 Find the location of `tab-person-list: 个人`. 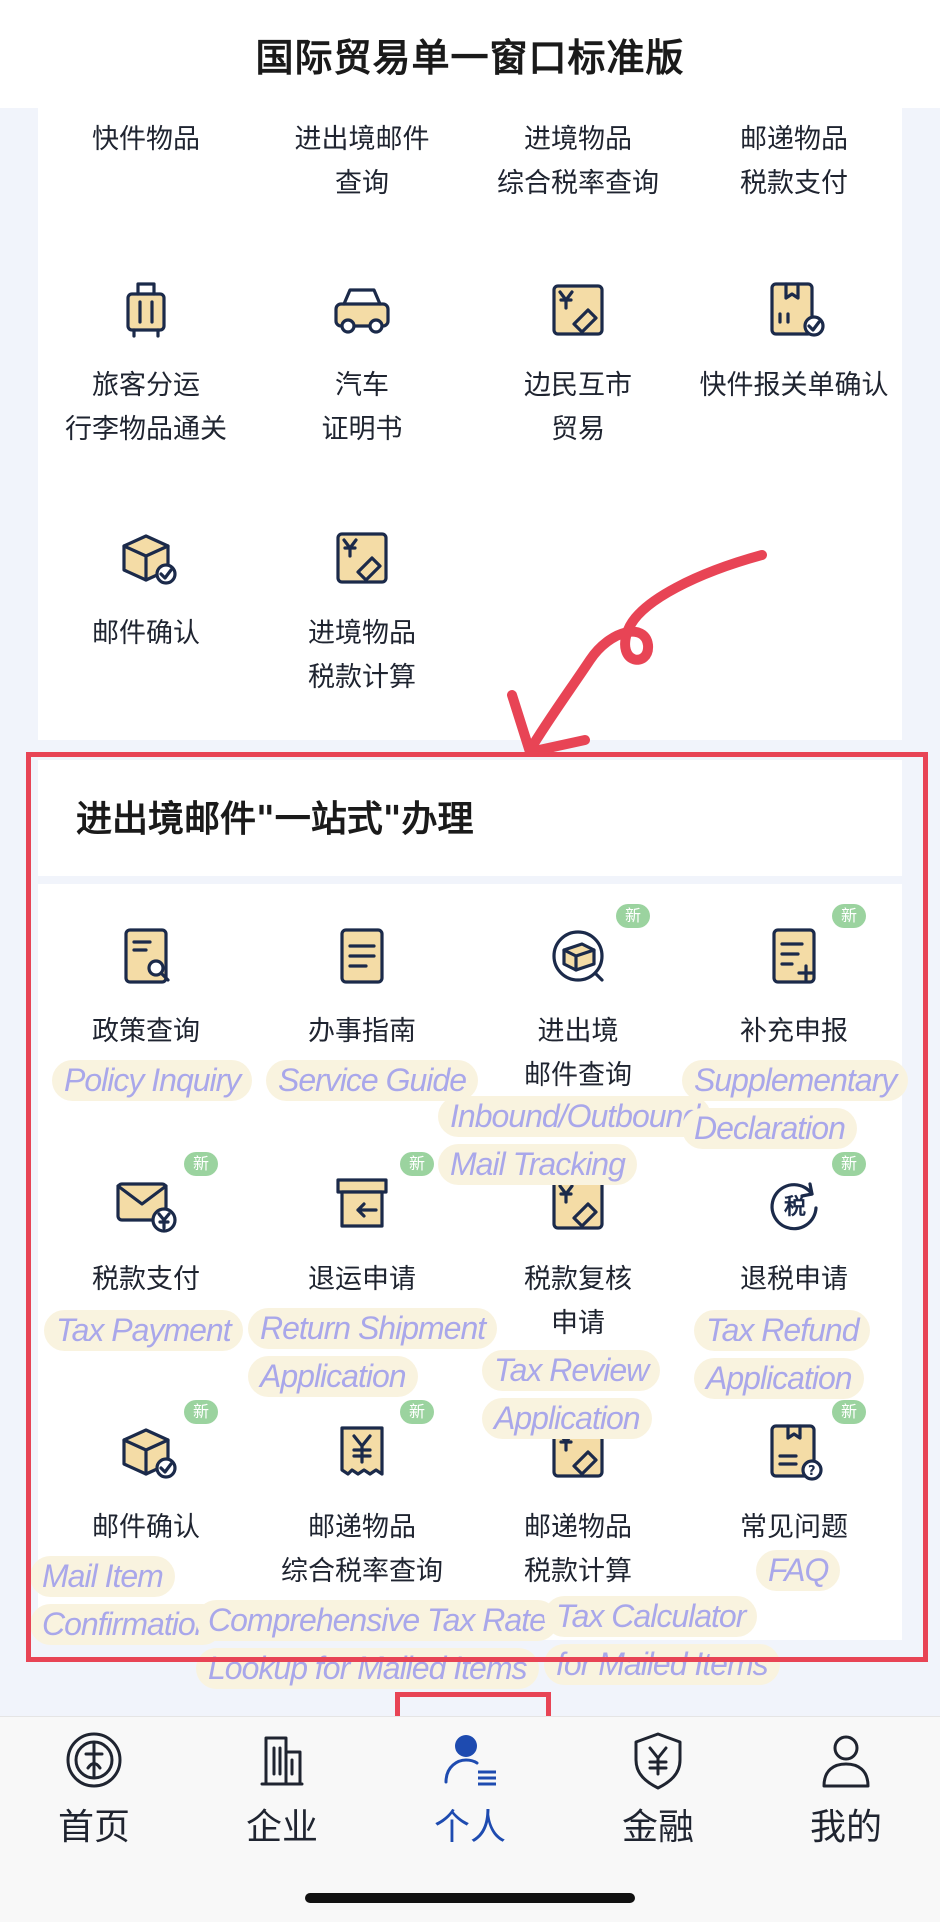

tab-person-list: 个人 is located at coordinates (470, 1789).